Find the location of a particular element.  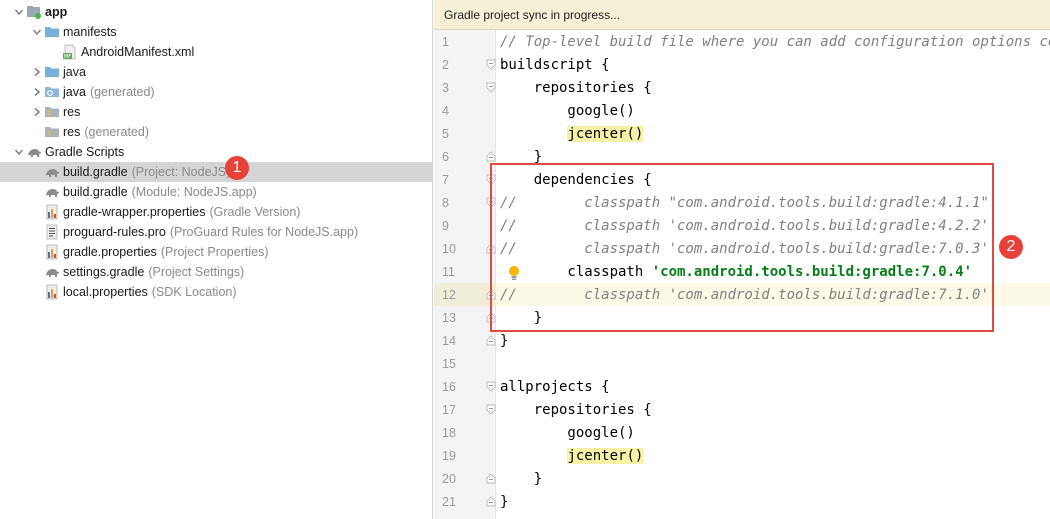

line-number-text: 5 is located at coordinates (445, 133).